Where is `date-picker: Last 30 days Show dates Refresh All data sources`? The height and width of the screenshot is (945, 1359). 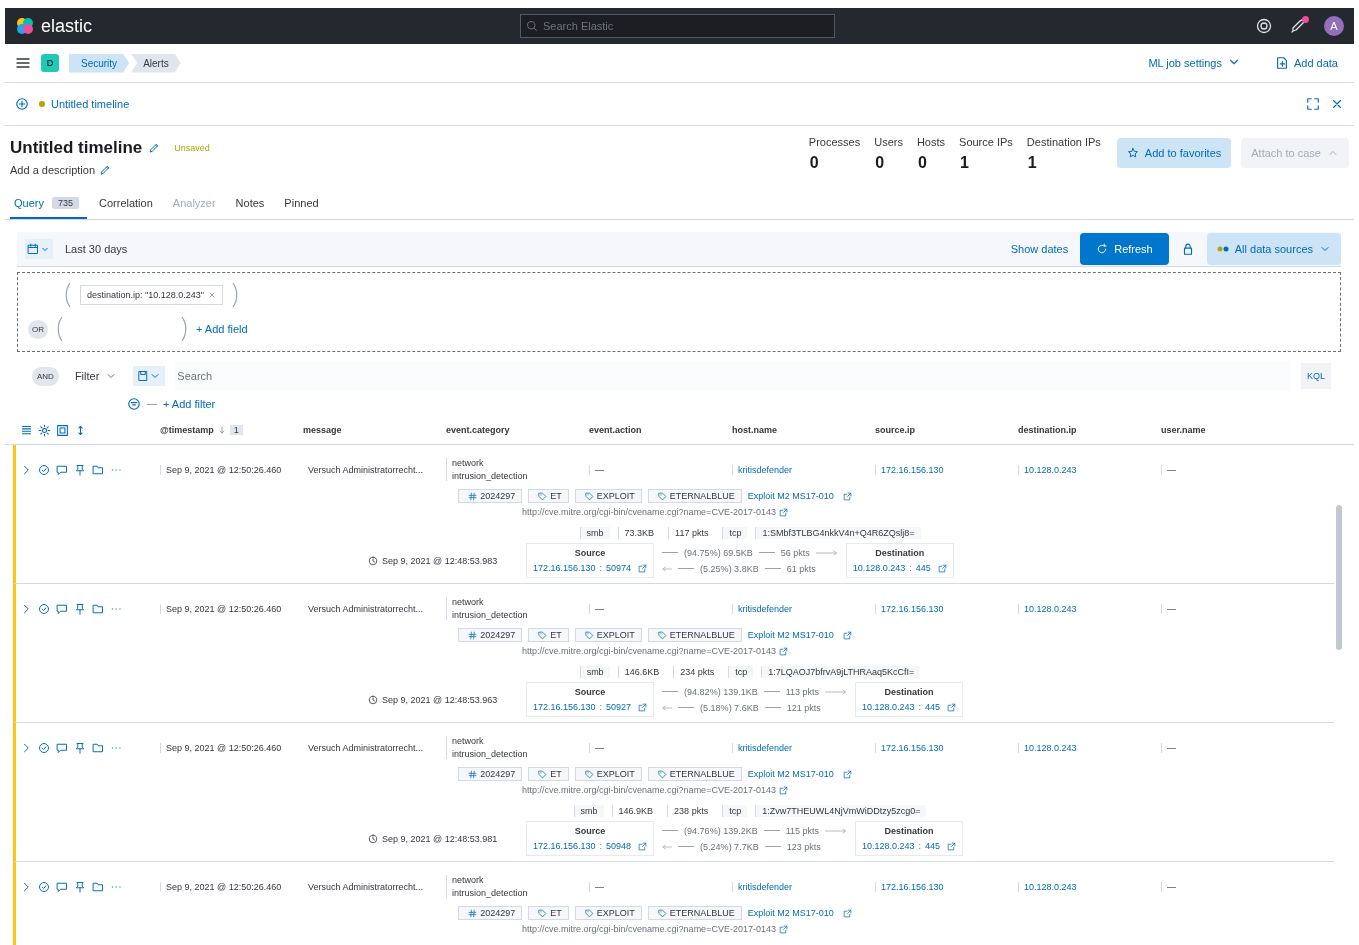
date-picker: Last 30 days Show dates Refresh All data sources is located at coordinates (679, 249).